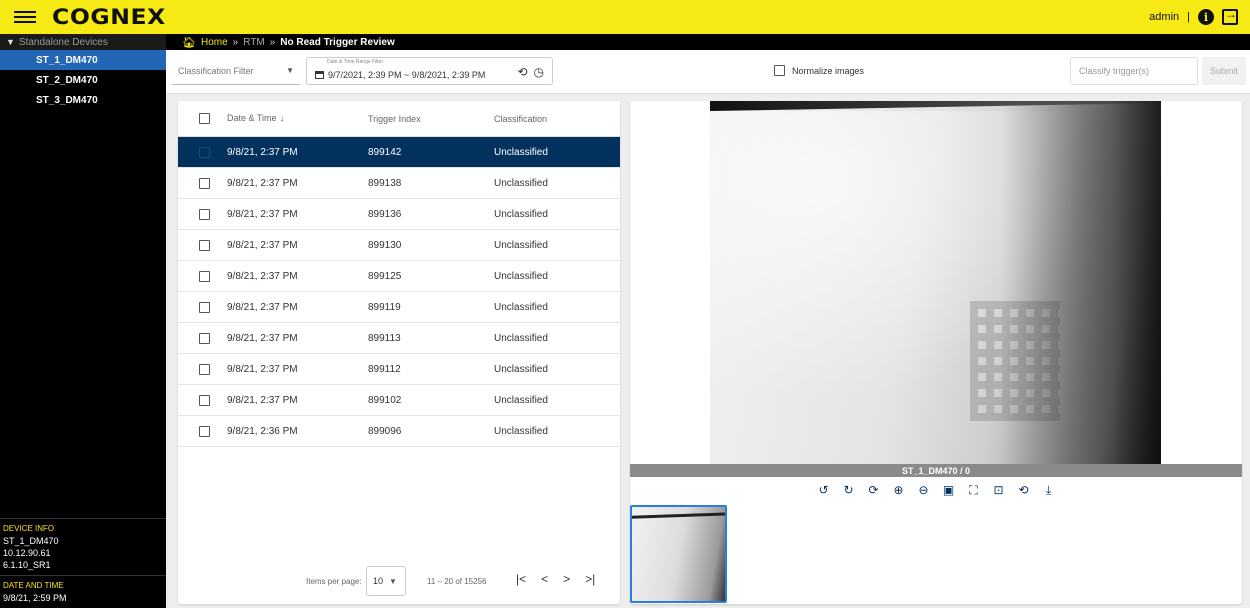 The height and width of the screenshot is (608, 1250). Describe the element at coordinates (999, 493) in the screenshot. I see `actual-size-icon: ⊡` at that location.